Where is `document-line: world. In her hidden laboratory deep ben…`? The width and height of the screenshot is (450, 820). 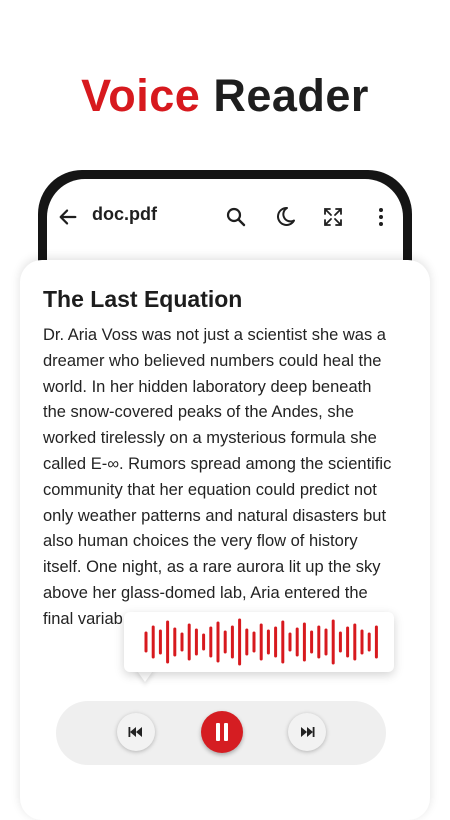
document-line: world. In her hidden laboratory deep ben… is located at coordinates (207, 386).